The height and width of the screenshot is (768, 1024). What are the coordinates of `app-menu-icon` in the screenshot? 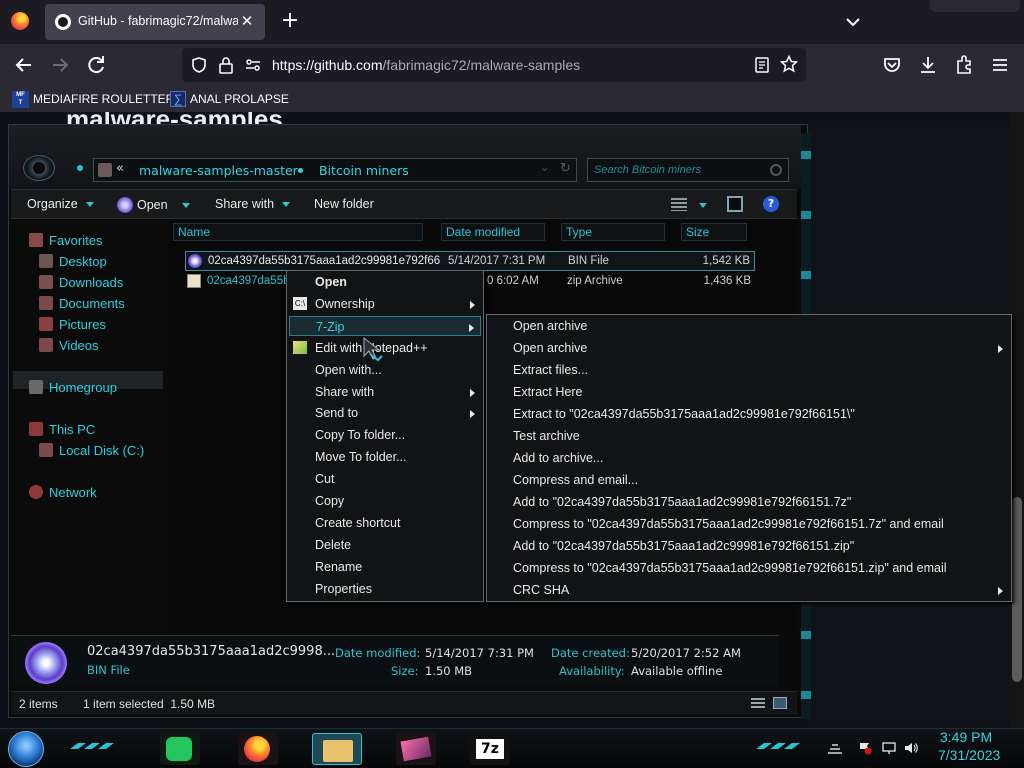 It's located at (1000, 65).